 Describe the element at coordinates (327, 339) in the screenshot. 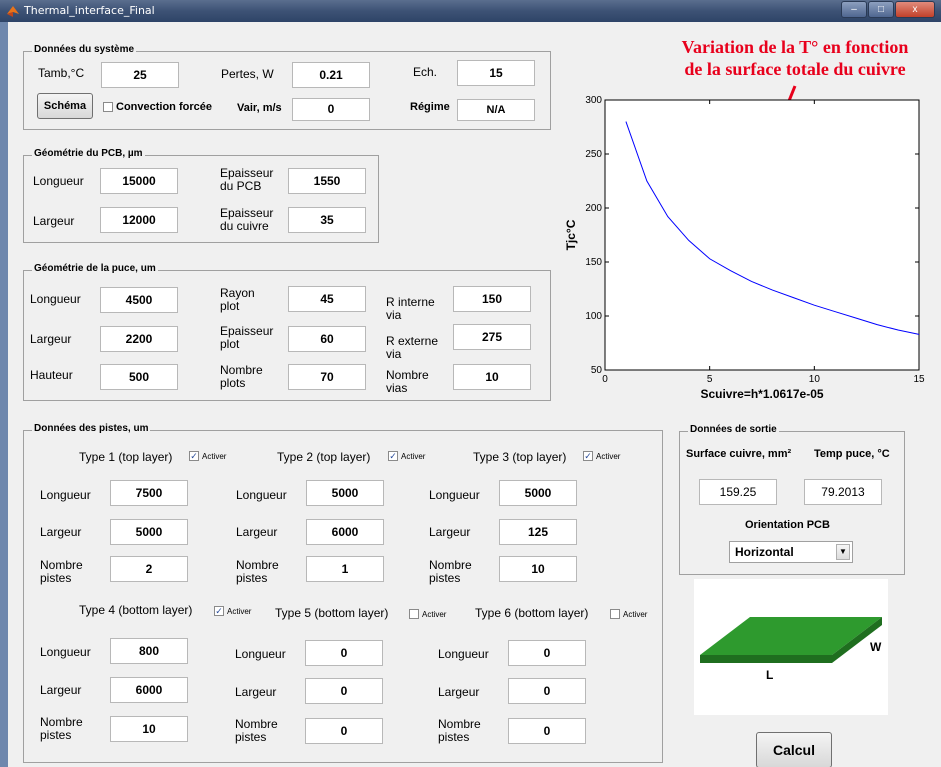

I see `ep-plot-field: 60` at that location.